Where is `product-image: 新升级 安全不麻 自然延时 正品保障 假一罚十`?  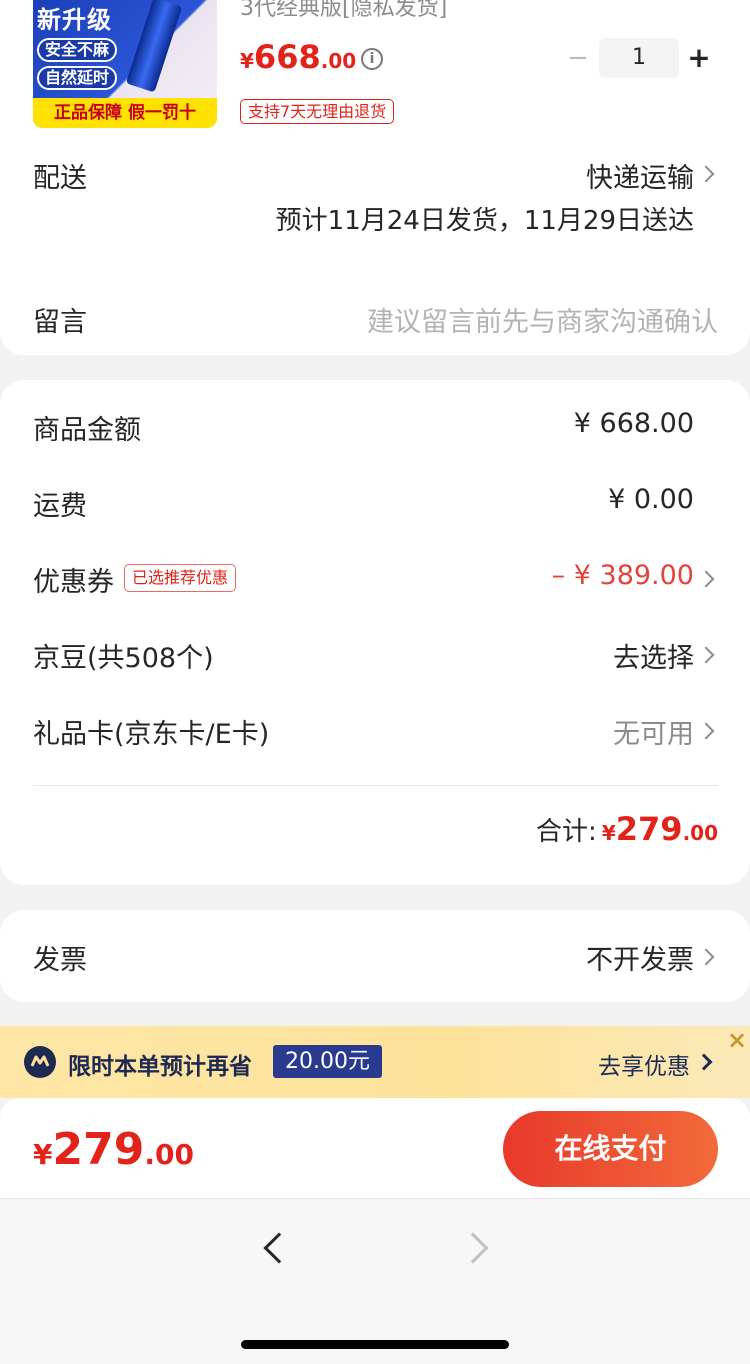
product-image: 新升级 安全不麻 自然延时 正品保障 假一罚十 is located at coordinates (125, 64).